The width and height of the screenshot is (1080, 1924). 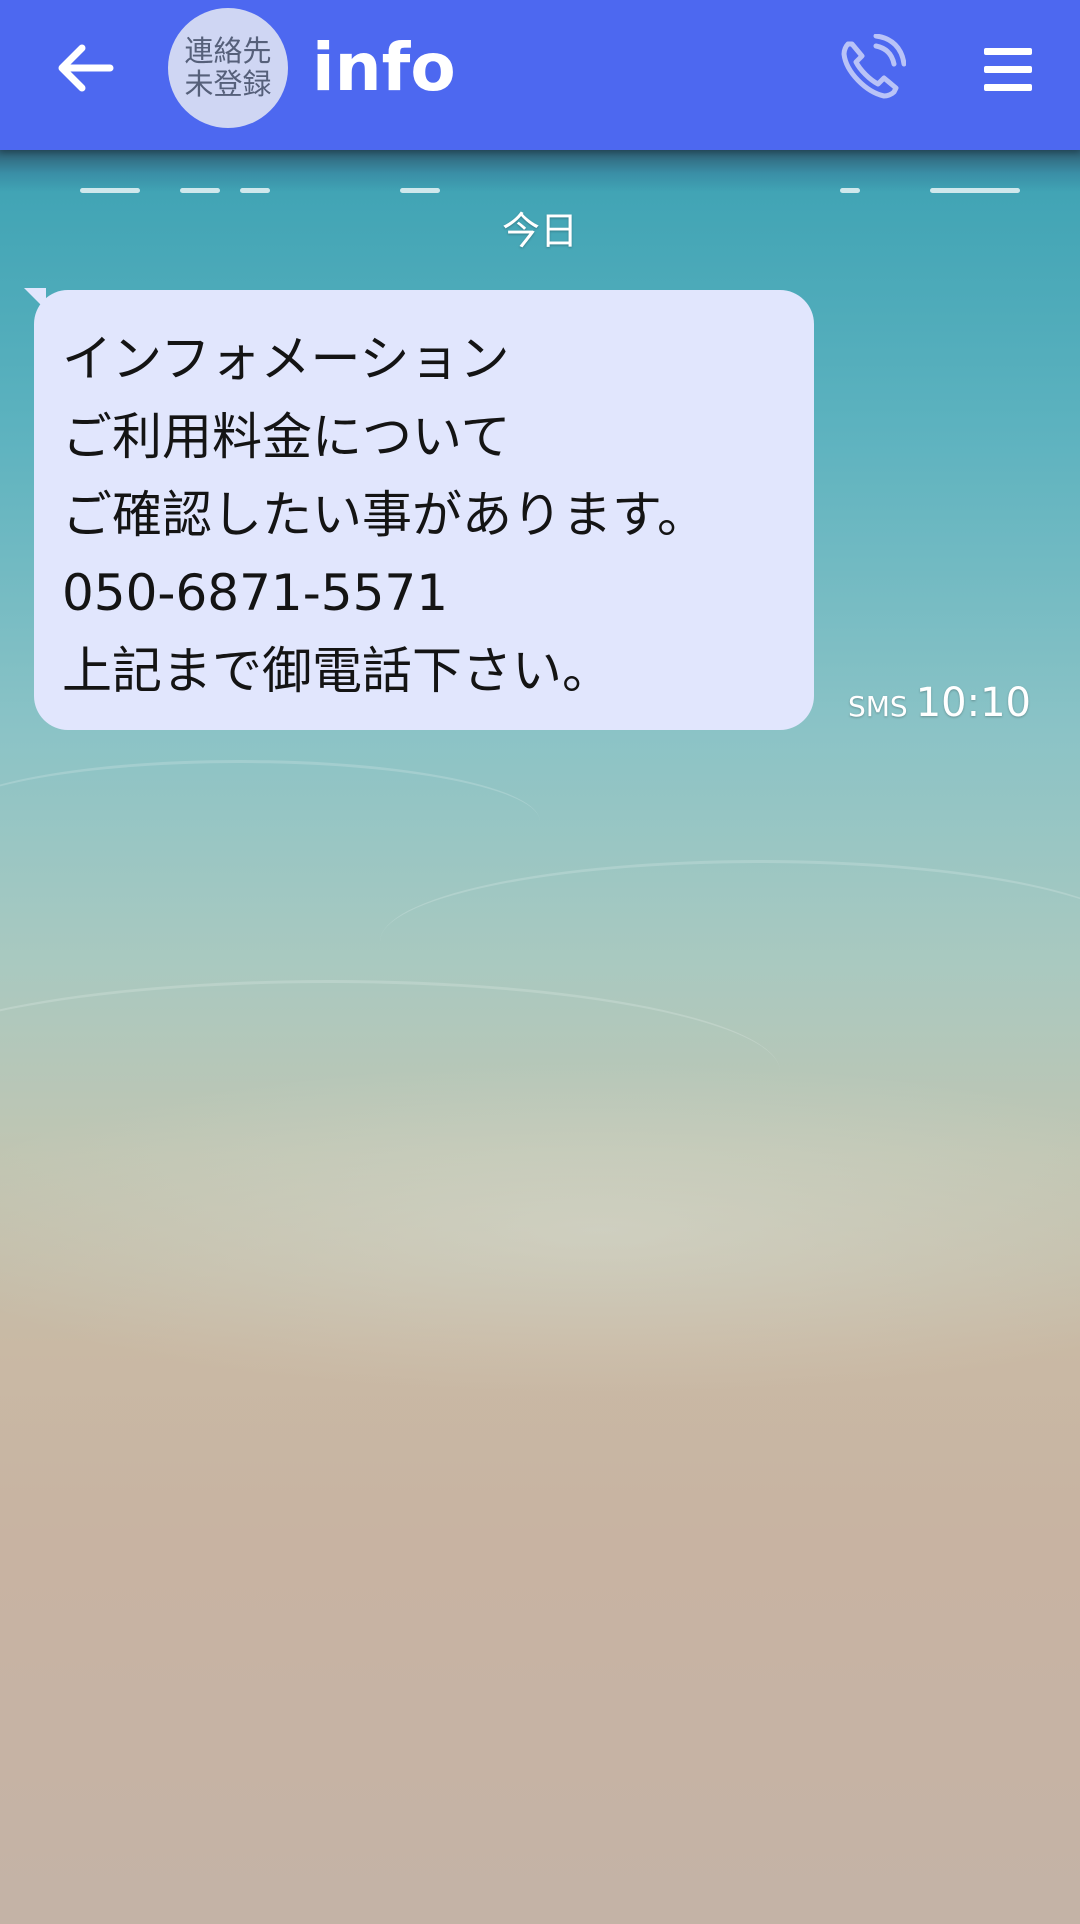 I want to click on back-button, so click(x=84, y=70).